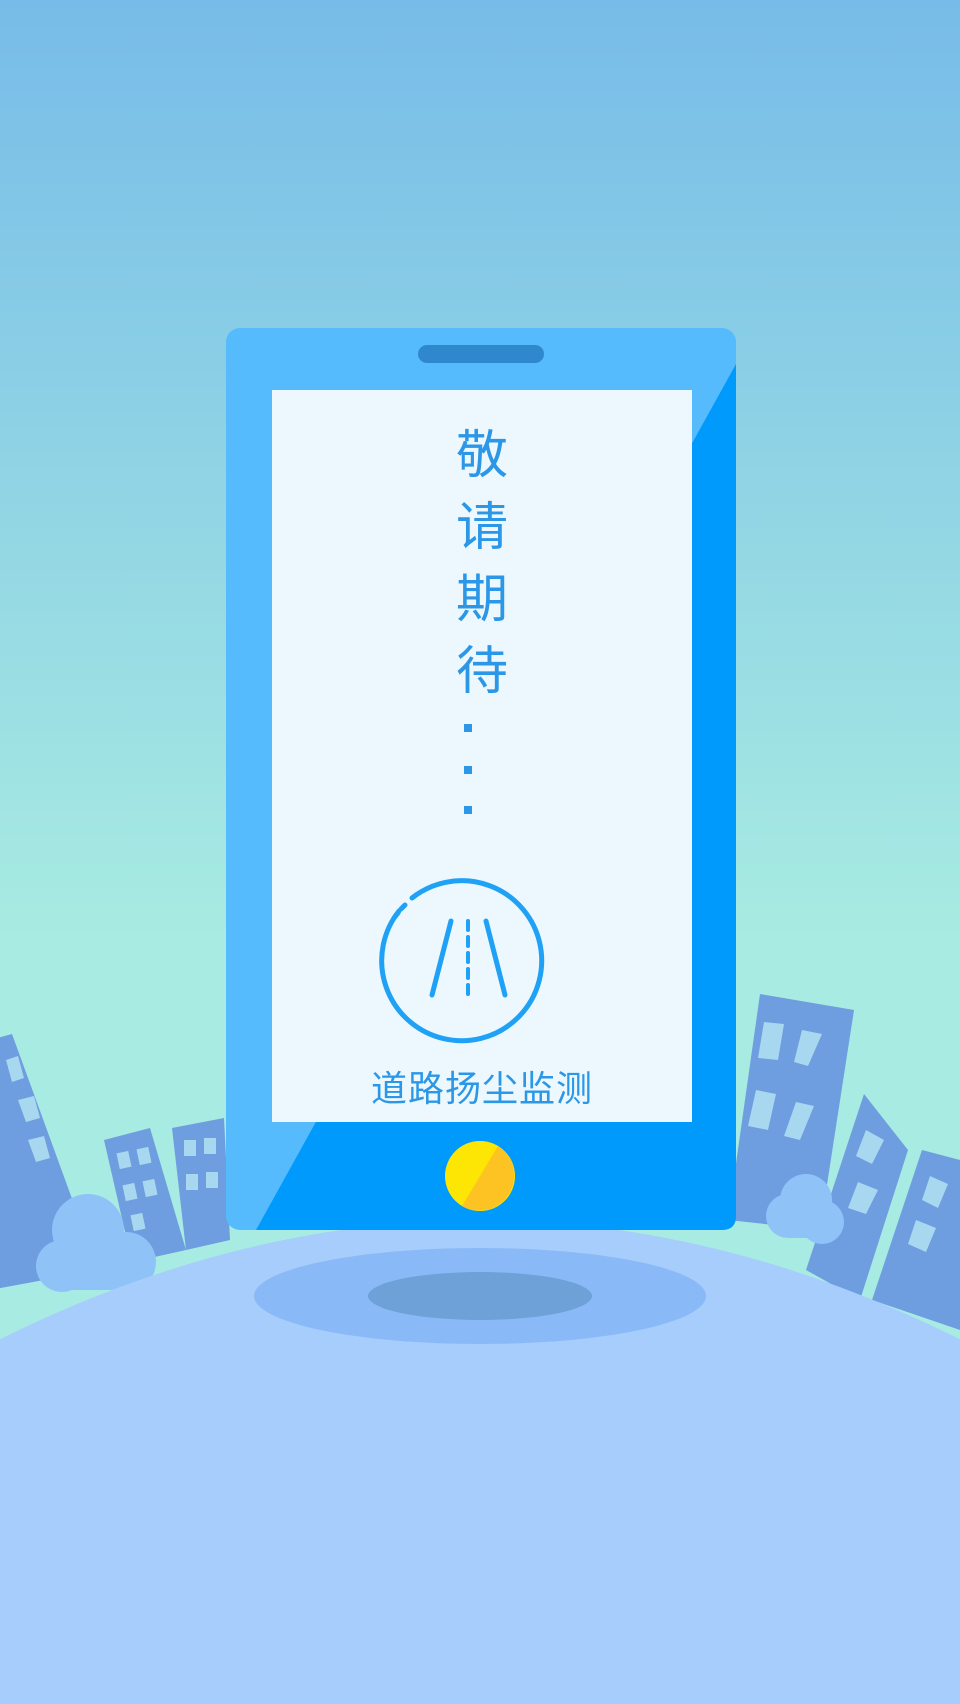 The width and height of the screenshot is (960, 1704). What do you see at coordinates (481, 528) in the screenshot?
I see `title-char-2: 请` at bounding box center [481, 528].